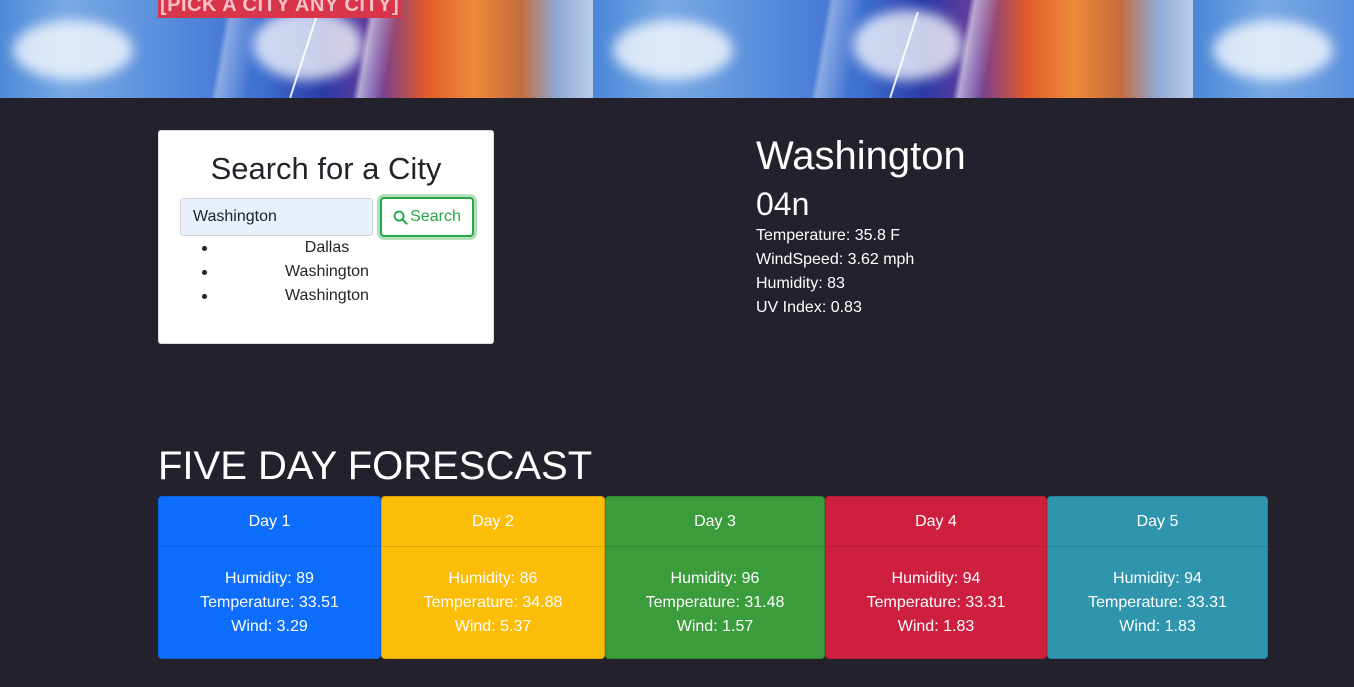  I want to click on banner-title: [PICK A CITY ANY CITY], so click(280, 9).